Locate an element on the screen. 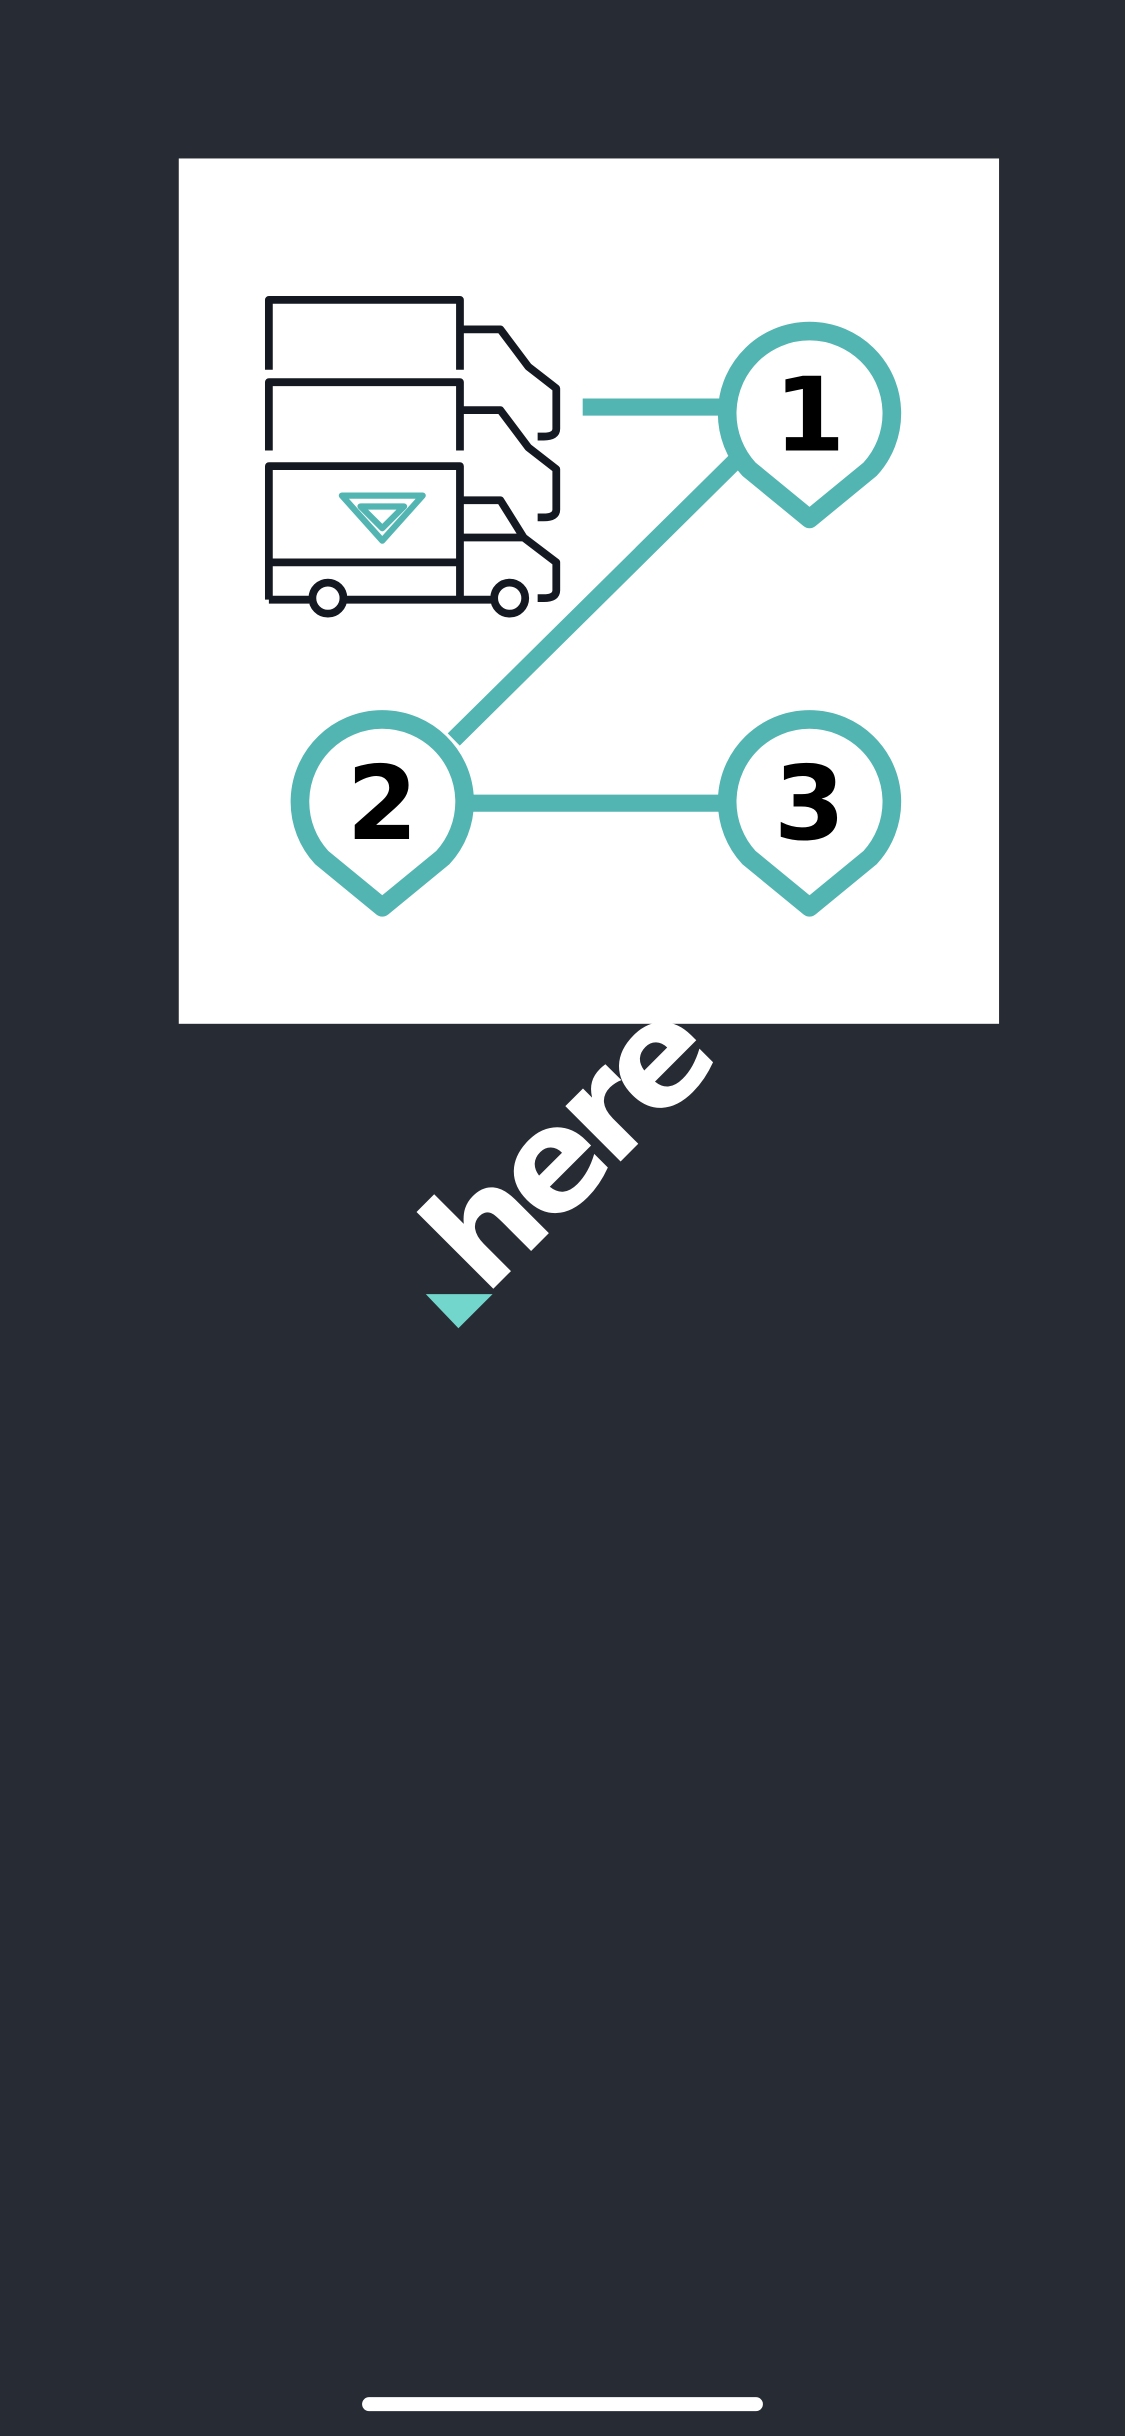 This screenshot has height=2436, width=1125. stop-label: 3 is located at coordinates (809, 804).